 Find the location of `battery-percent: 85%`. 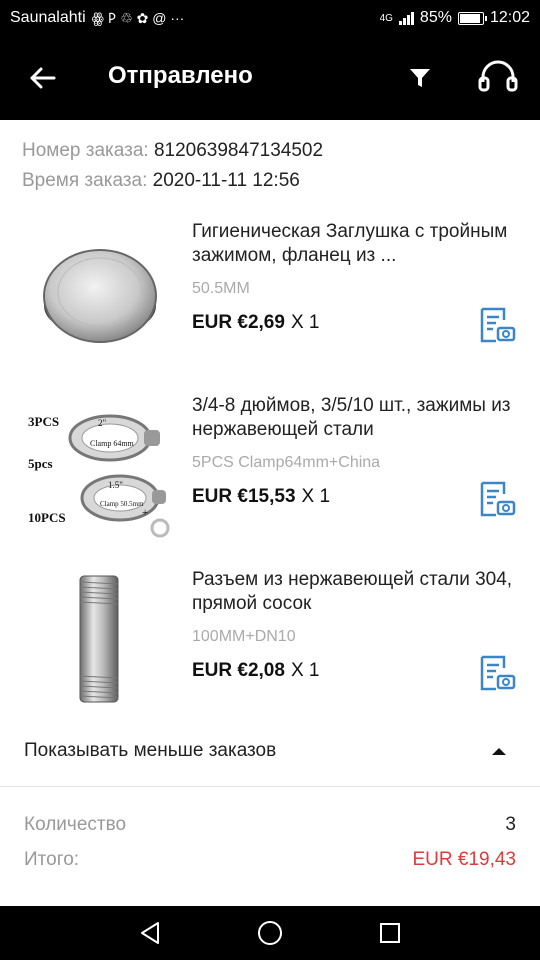

battery-percent: 85% is located at coordinates (435, 17).